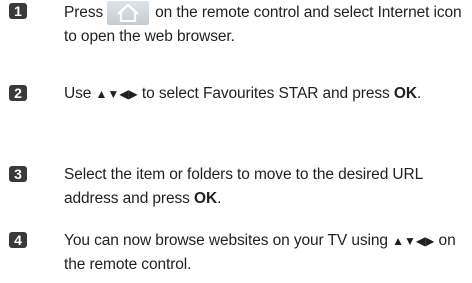 Image resolution: width=472 pixels, height=283 pixels. I want to click on step-number-badge: 1, so click(18, 11).